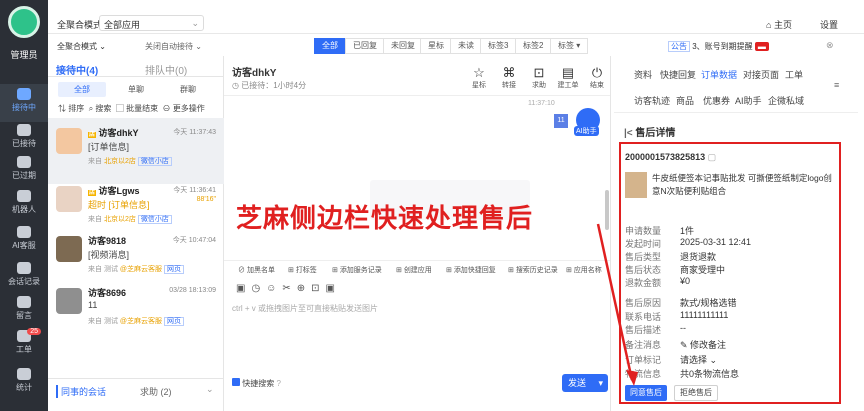  I want to click on end-button: ⏻ 结束, so click(597, 78).